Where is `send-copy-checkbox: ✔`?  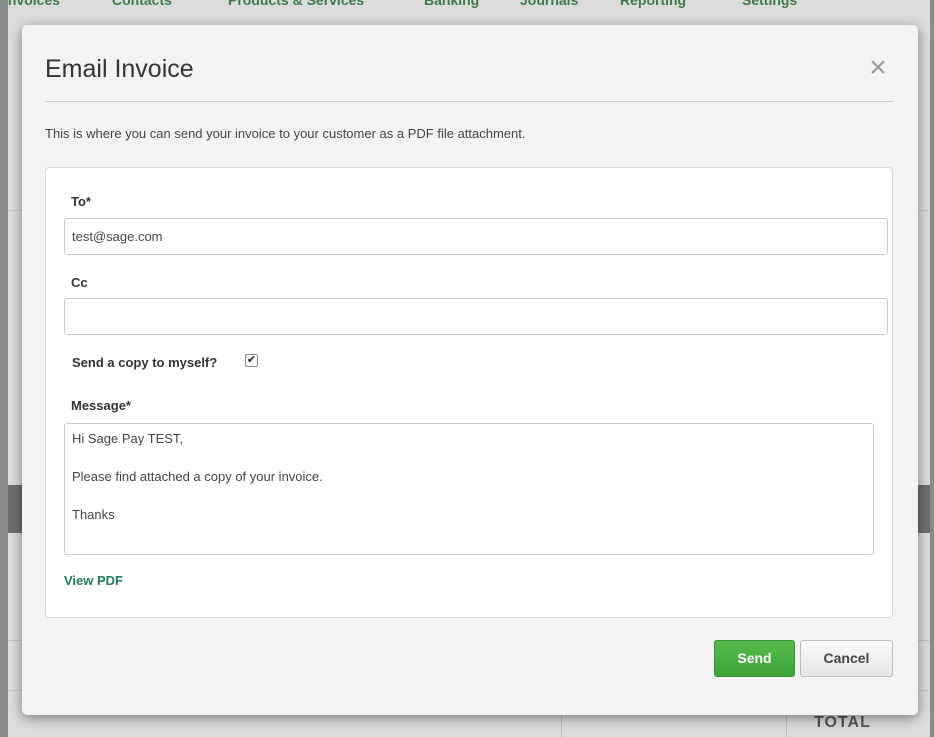 send-copy-checkbox: ✔ is located at coordinates (251, 360).